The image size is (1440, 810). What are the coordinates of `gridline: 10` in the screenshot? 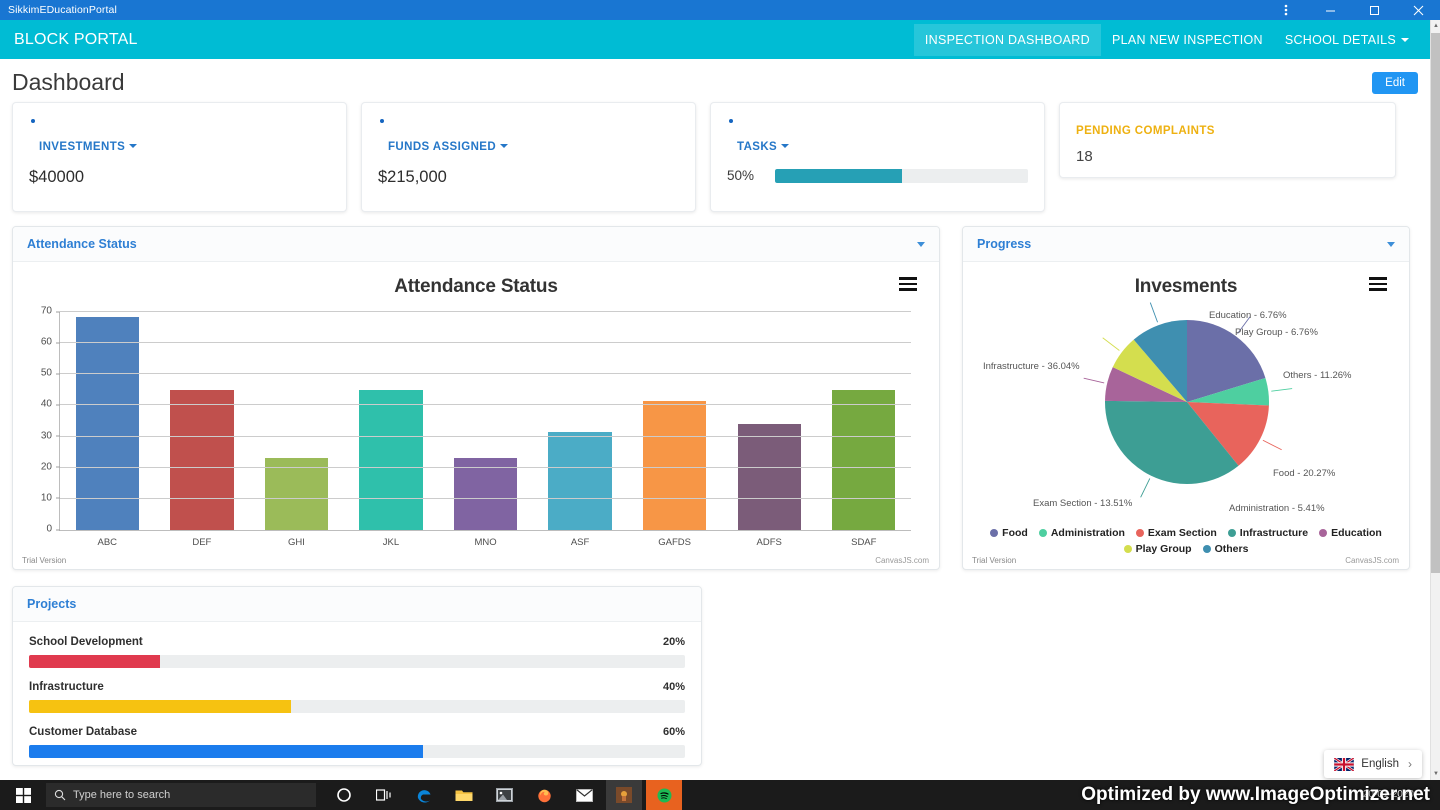 It's located at (476, 497).